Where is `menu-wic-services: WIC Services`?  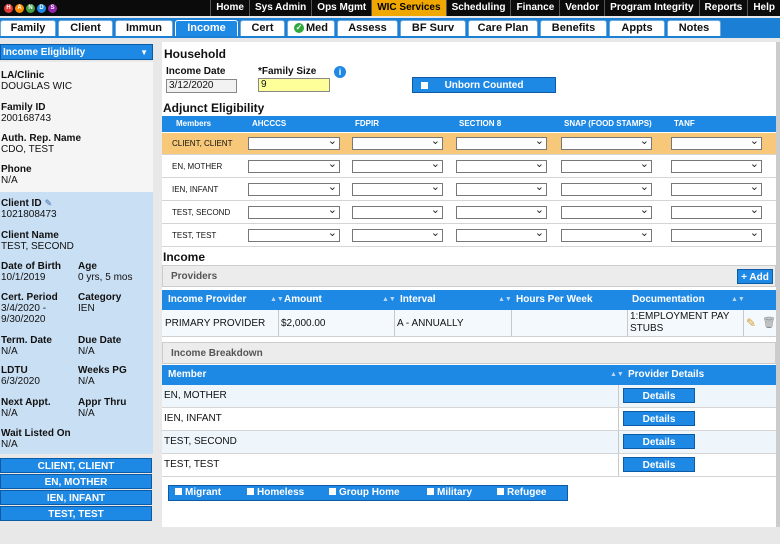
menu-wic-services: WIC Services is located at coordinates (408, 8).